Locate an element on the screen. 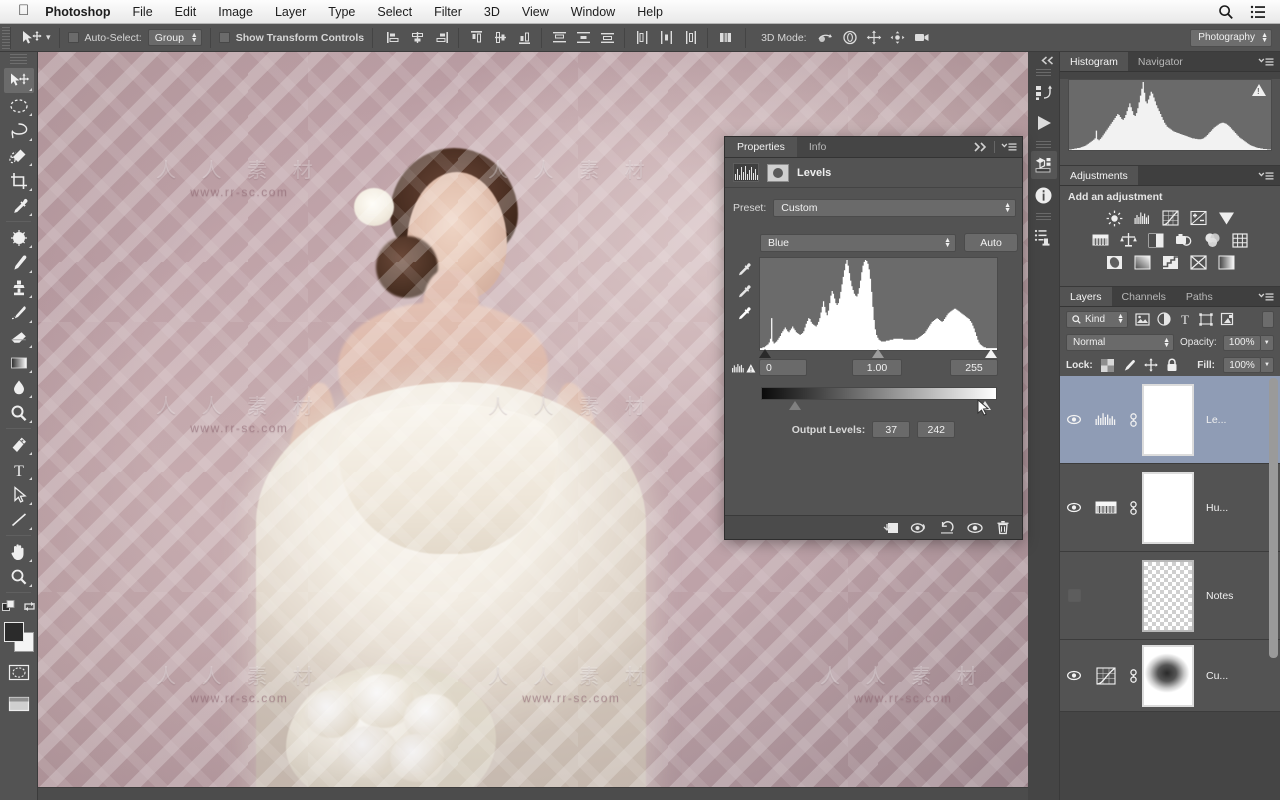 The image size is (1280, 800). exposure-icon is located at coordinates (1198, 218).